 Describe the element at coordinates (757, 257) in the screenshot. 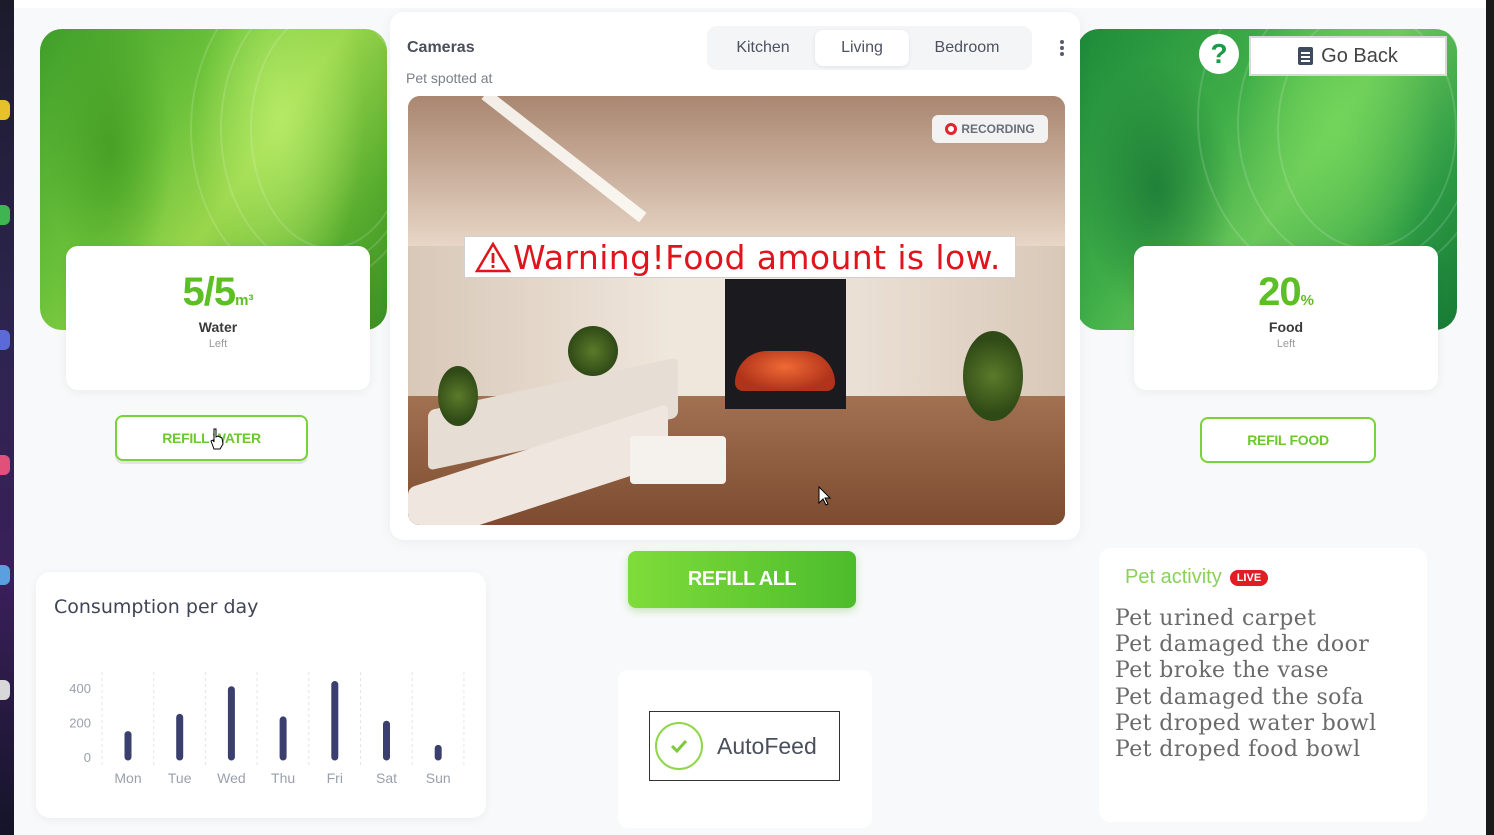

I see `warning-text: Warning!Food amount is low.` at that location.